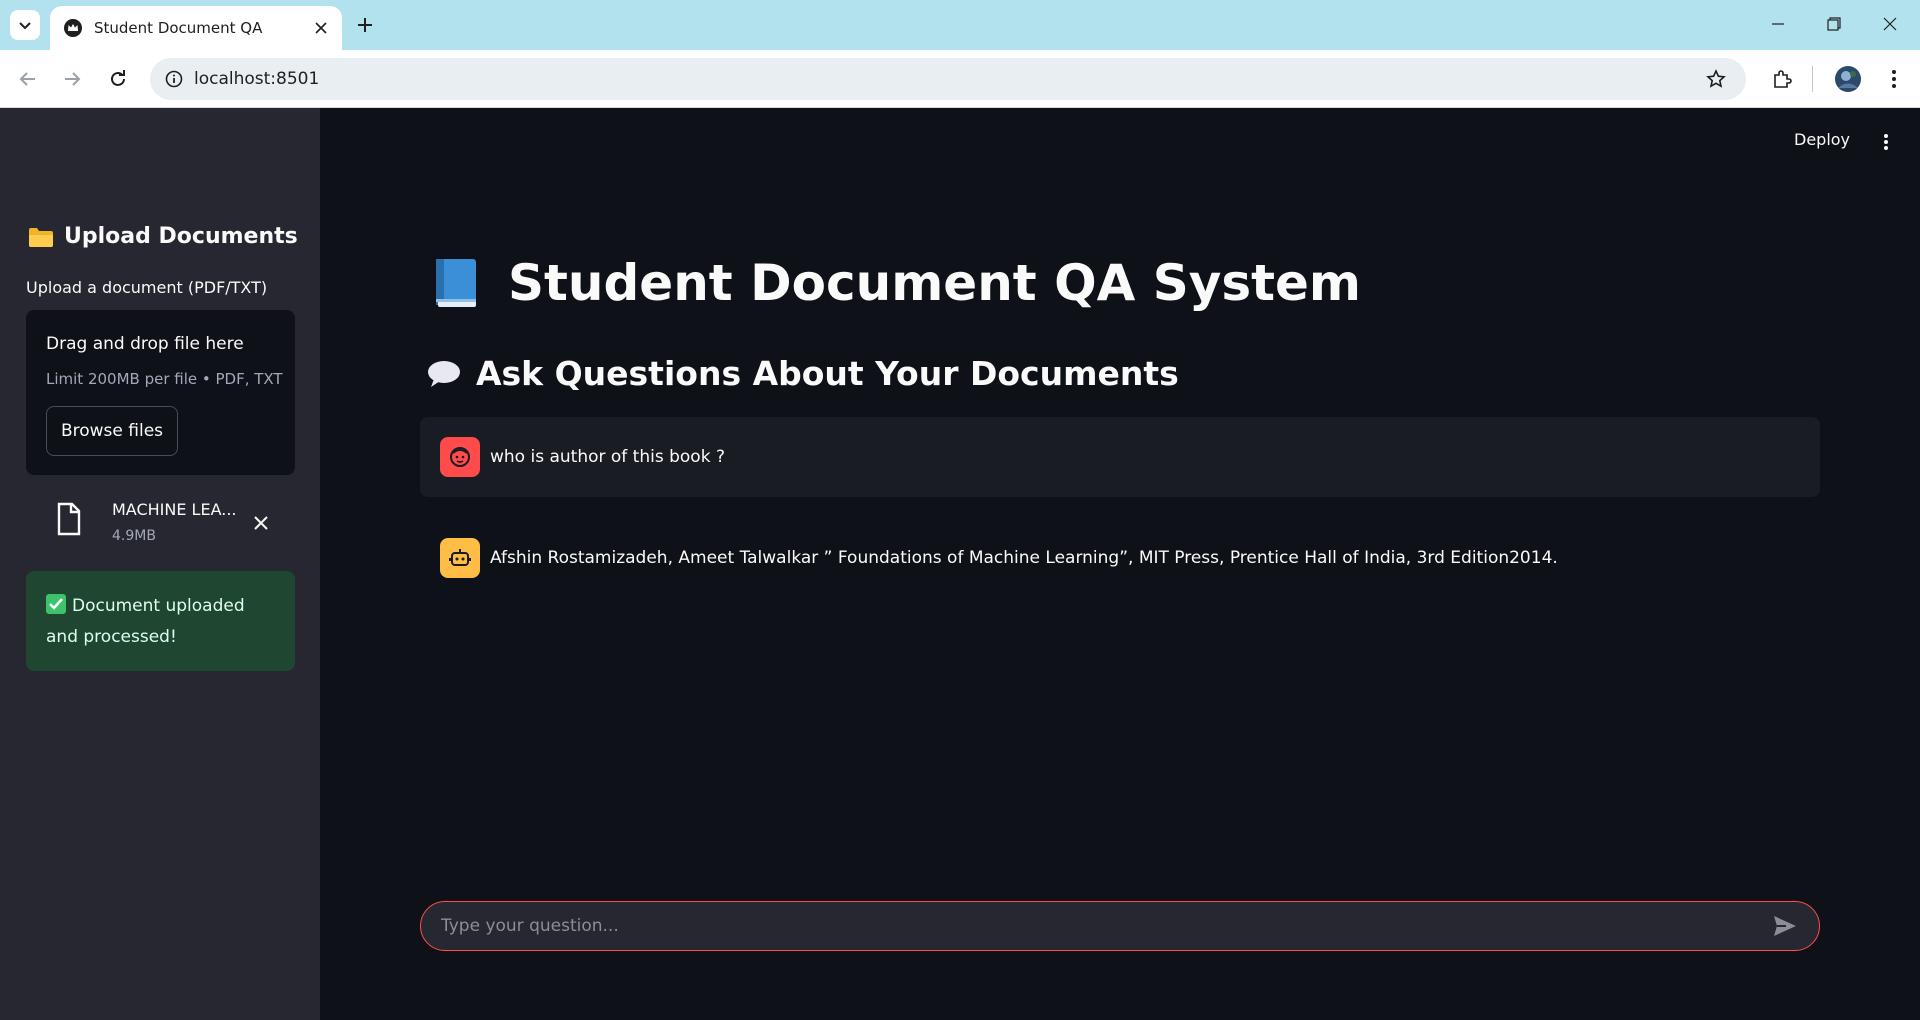 Image resolution: width=1920 pixels, height=1020 pixels. I want to click on browser-tab: Student Document QA, so click(196, 28).